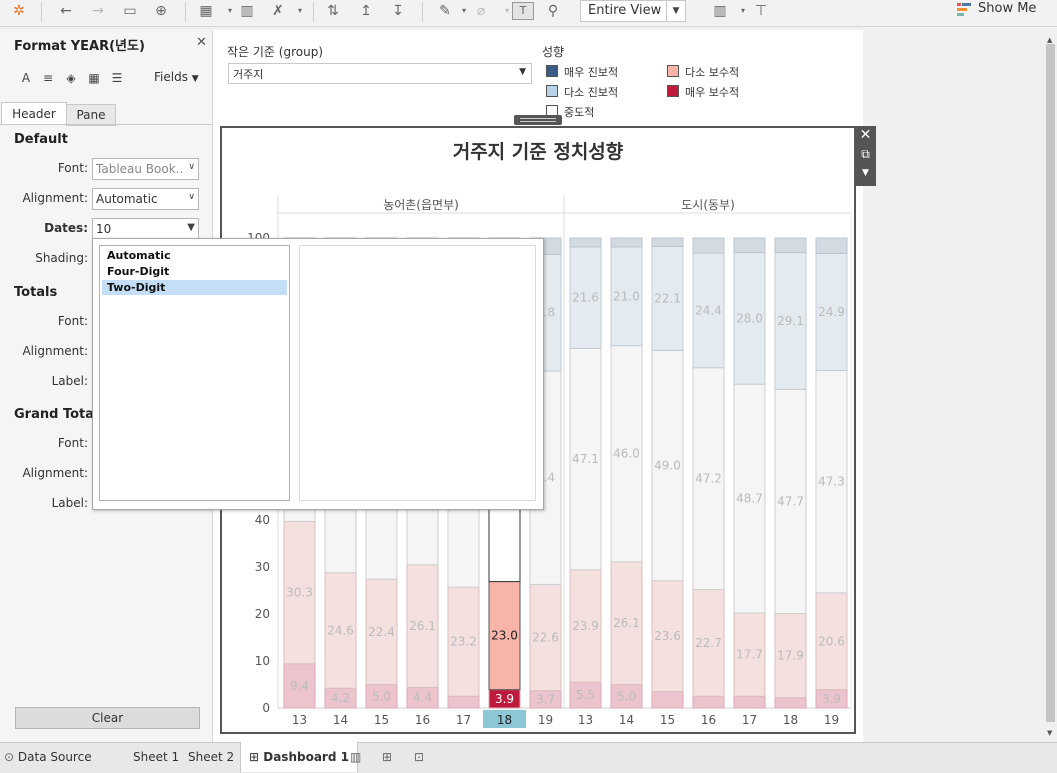 The width and height of the screenshot is (1057, 773). What do you see at coordinates (355, 757) in the screenshot?
I see `new-worksheet-tab-icon: ▥` at bounding box center [355, 757].